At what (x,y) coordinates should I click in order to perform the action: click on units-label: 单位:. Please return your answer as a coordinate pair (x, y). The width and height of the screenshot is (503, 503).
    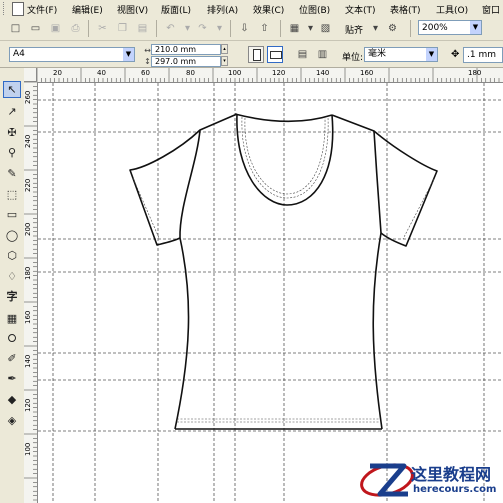
    Looking at the image, I should click on (353, 58).